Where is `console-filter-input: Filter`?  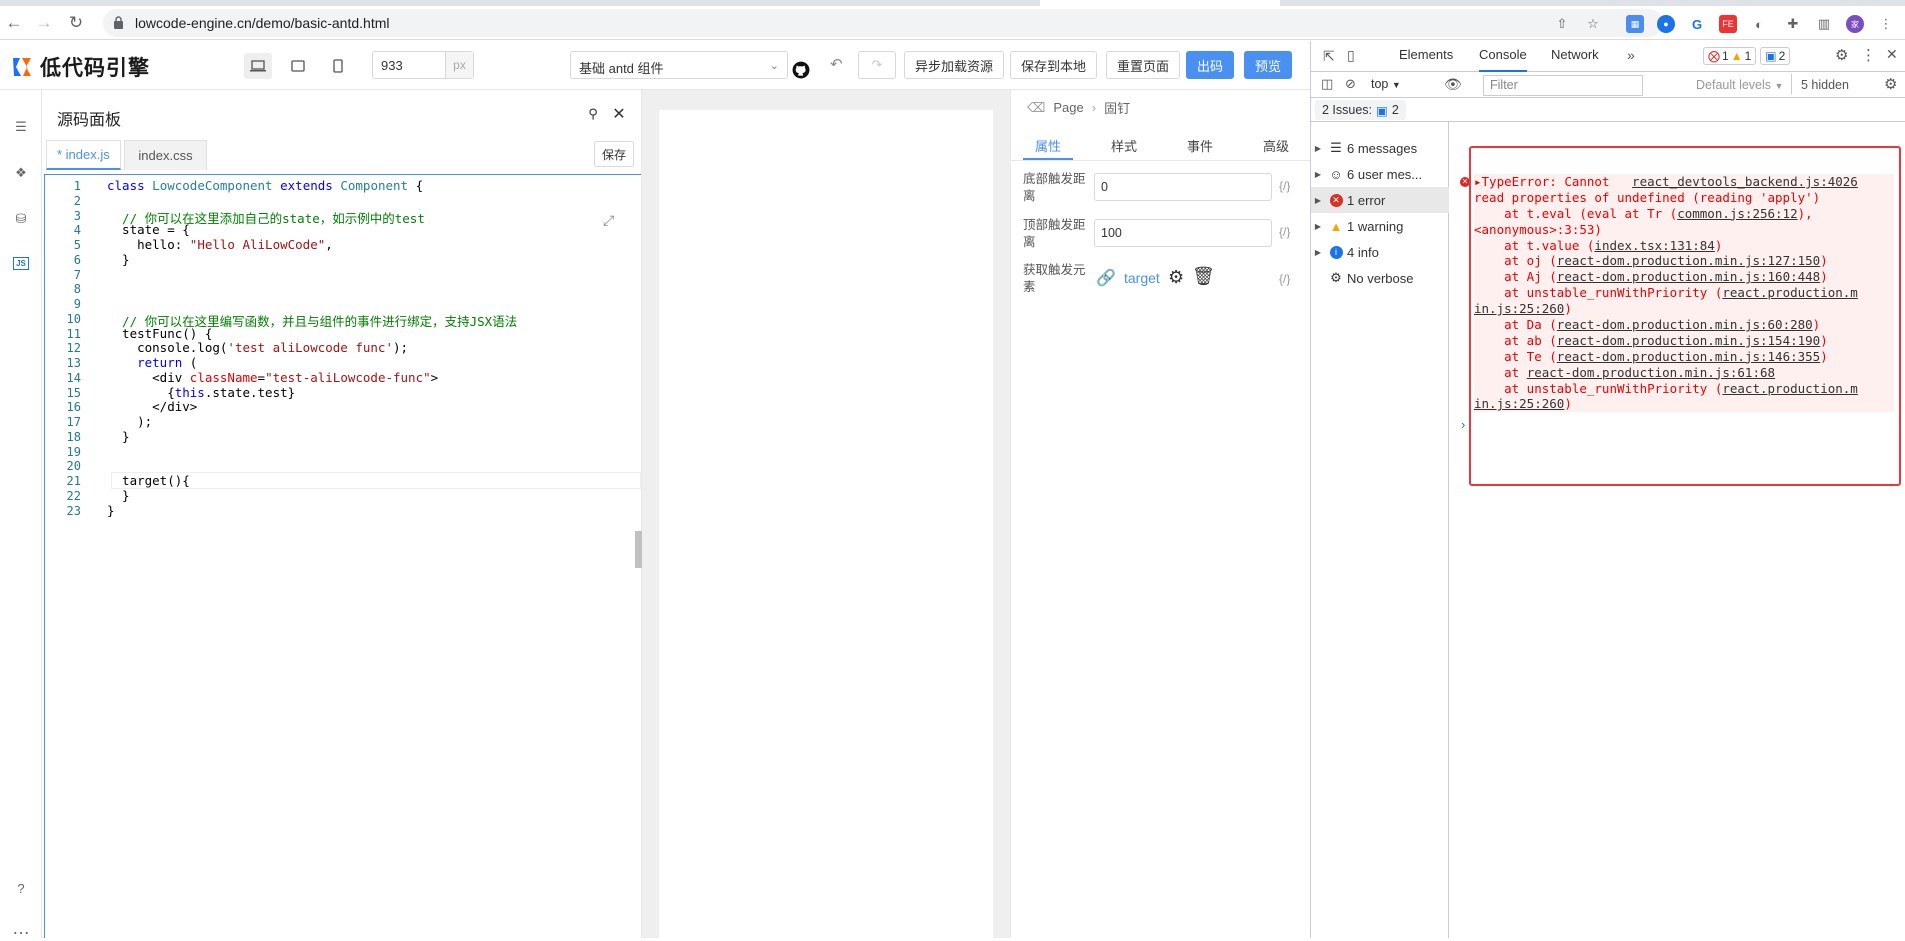
console-filter-input: Filter is located at coordinates (1563, 85).